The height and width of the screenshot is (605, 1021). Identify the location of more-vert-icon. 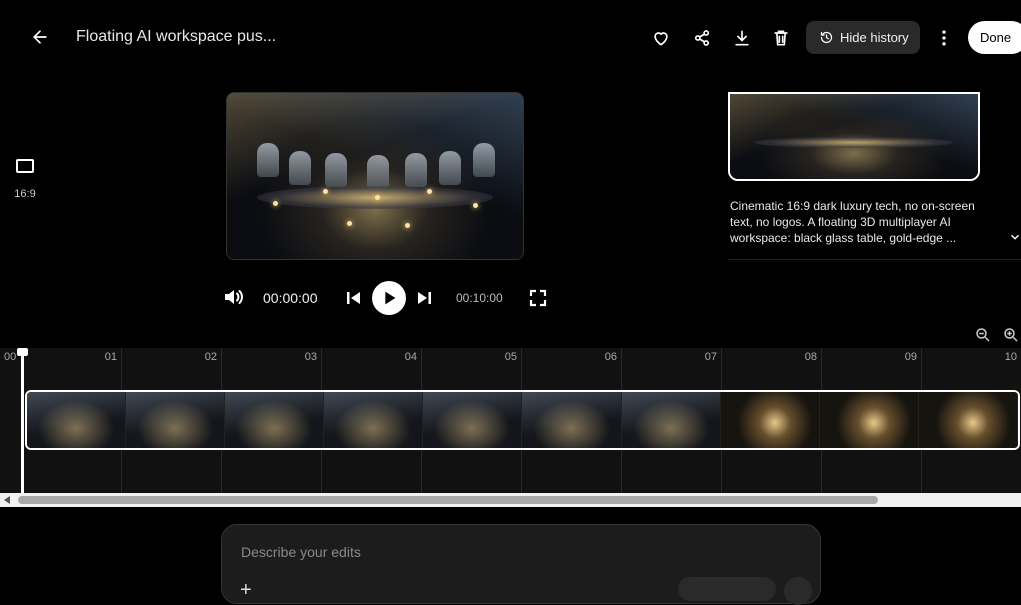
(944, 38).